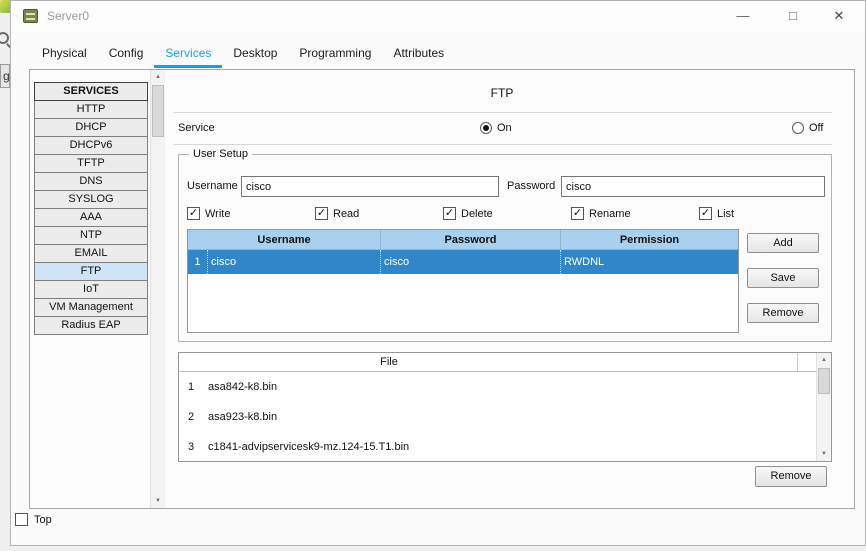 The image size is (866, 551). I want to click on file-row: 1 asa842-k8.bin, so click(505, 387).